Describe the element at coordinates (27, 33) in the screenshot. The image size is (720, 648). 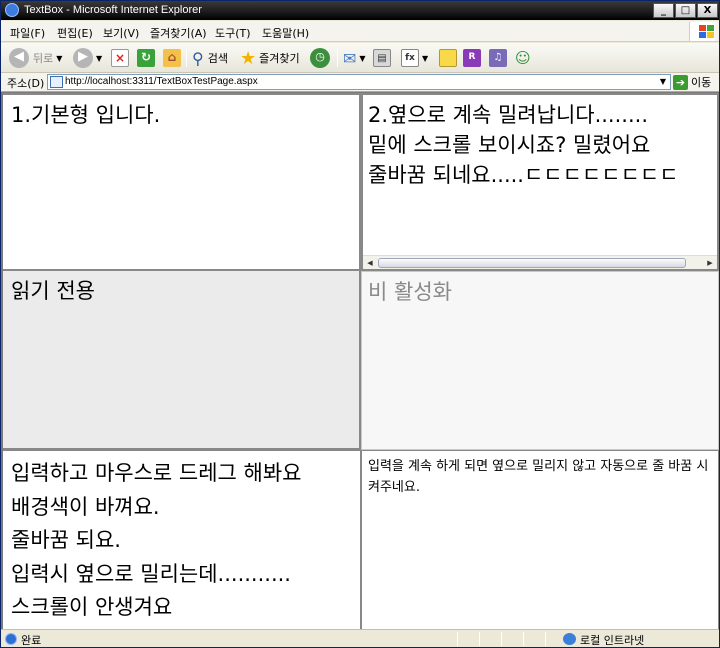
I see `menu-file: 파일(F)` at that location.